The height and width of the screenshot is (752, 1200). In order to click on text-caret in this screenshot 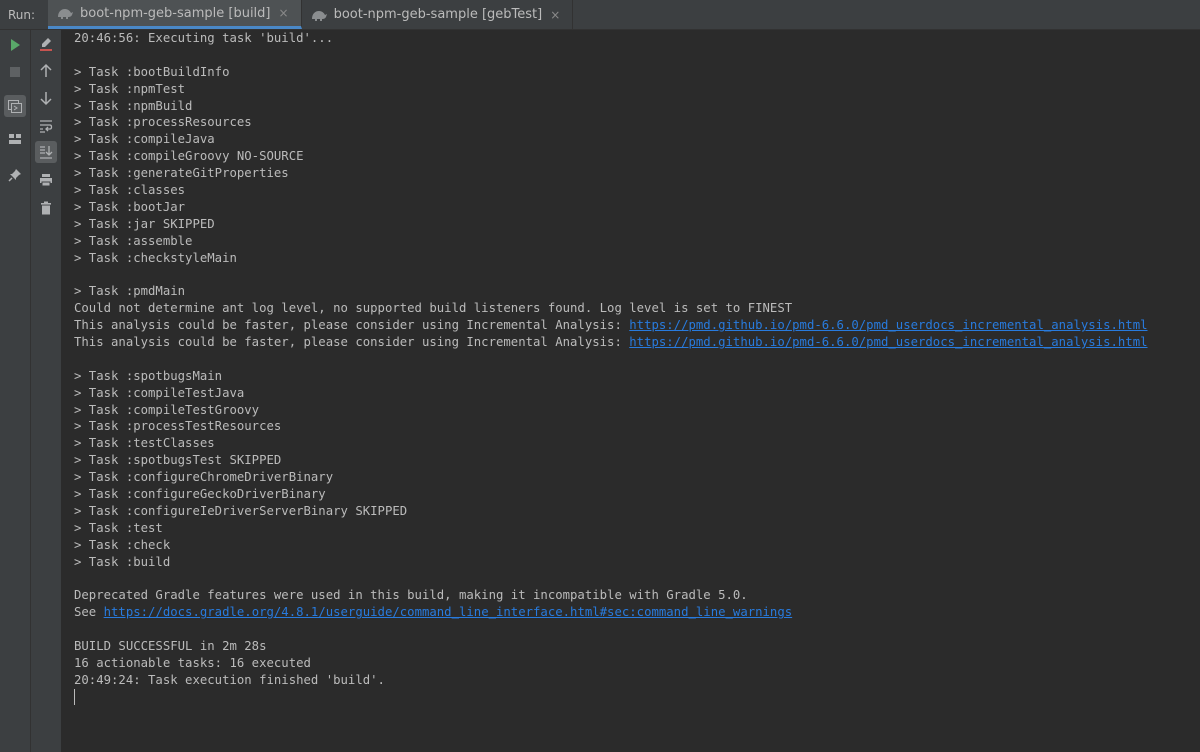, I will do `click(74, 697)`.